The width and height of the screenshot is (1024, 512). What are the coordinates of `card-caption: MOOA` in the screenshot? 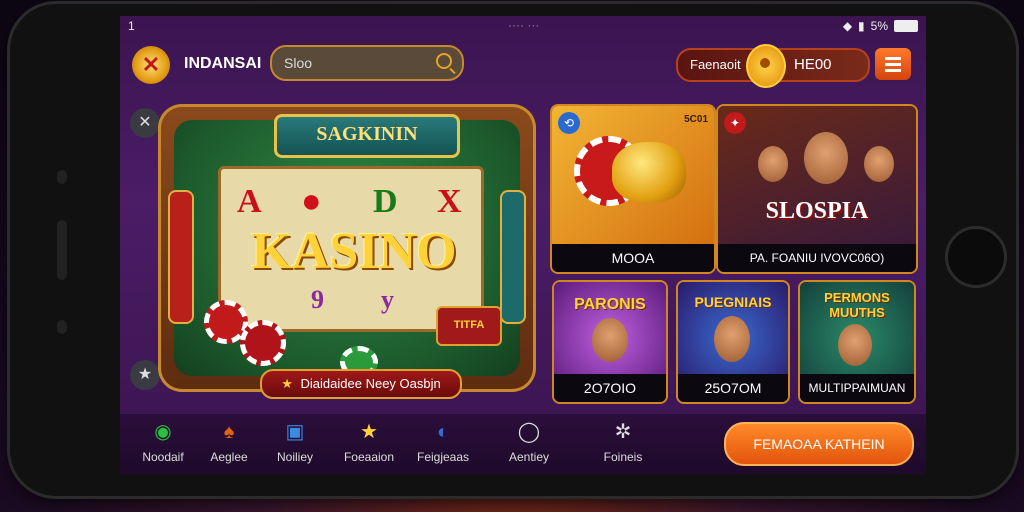 It's located at (633, 258).